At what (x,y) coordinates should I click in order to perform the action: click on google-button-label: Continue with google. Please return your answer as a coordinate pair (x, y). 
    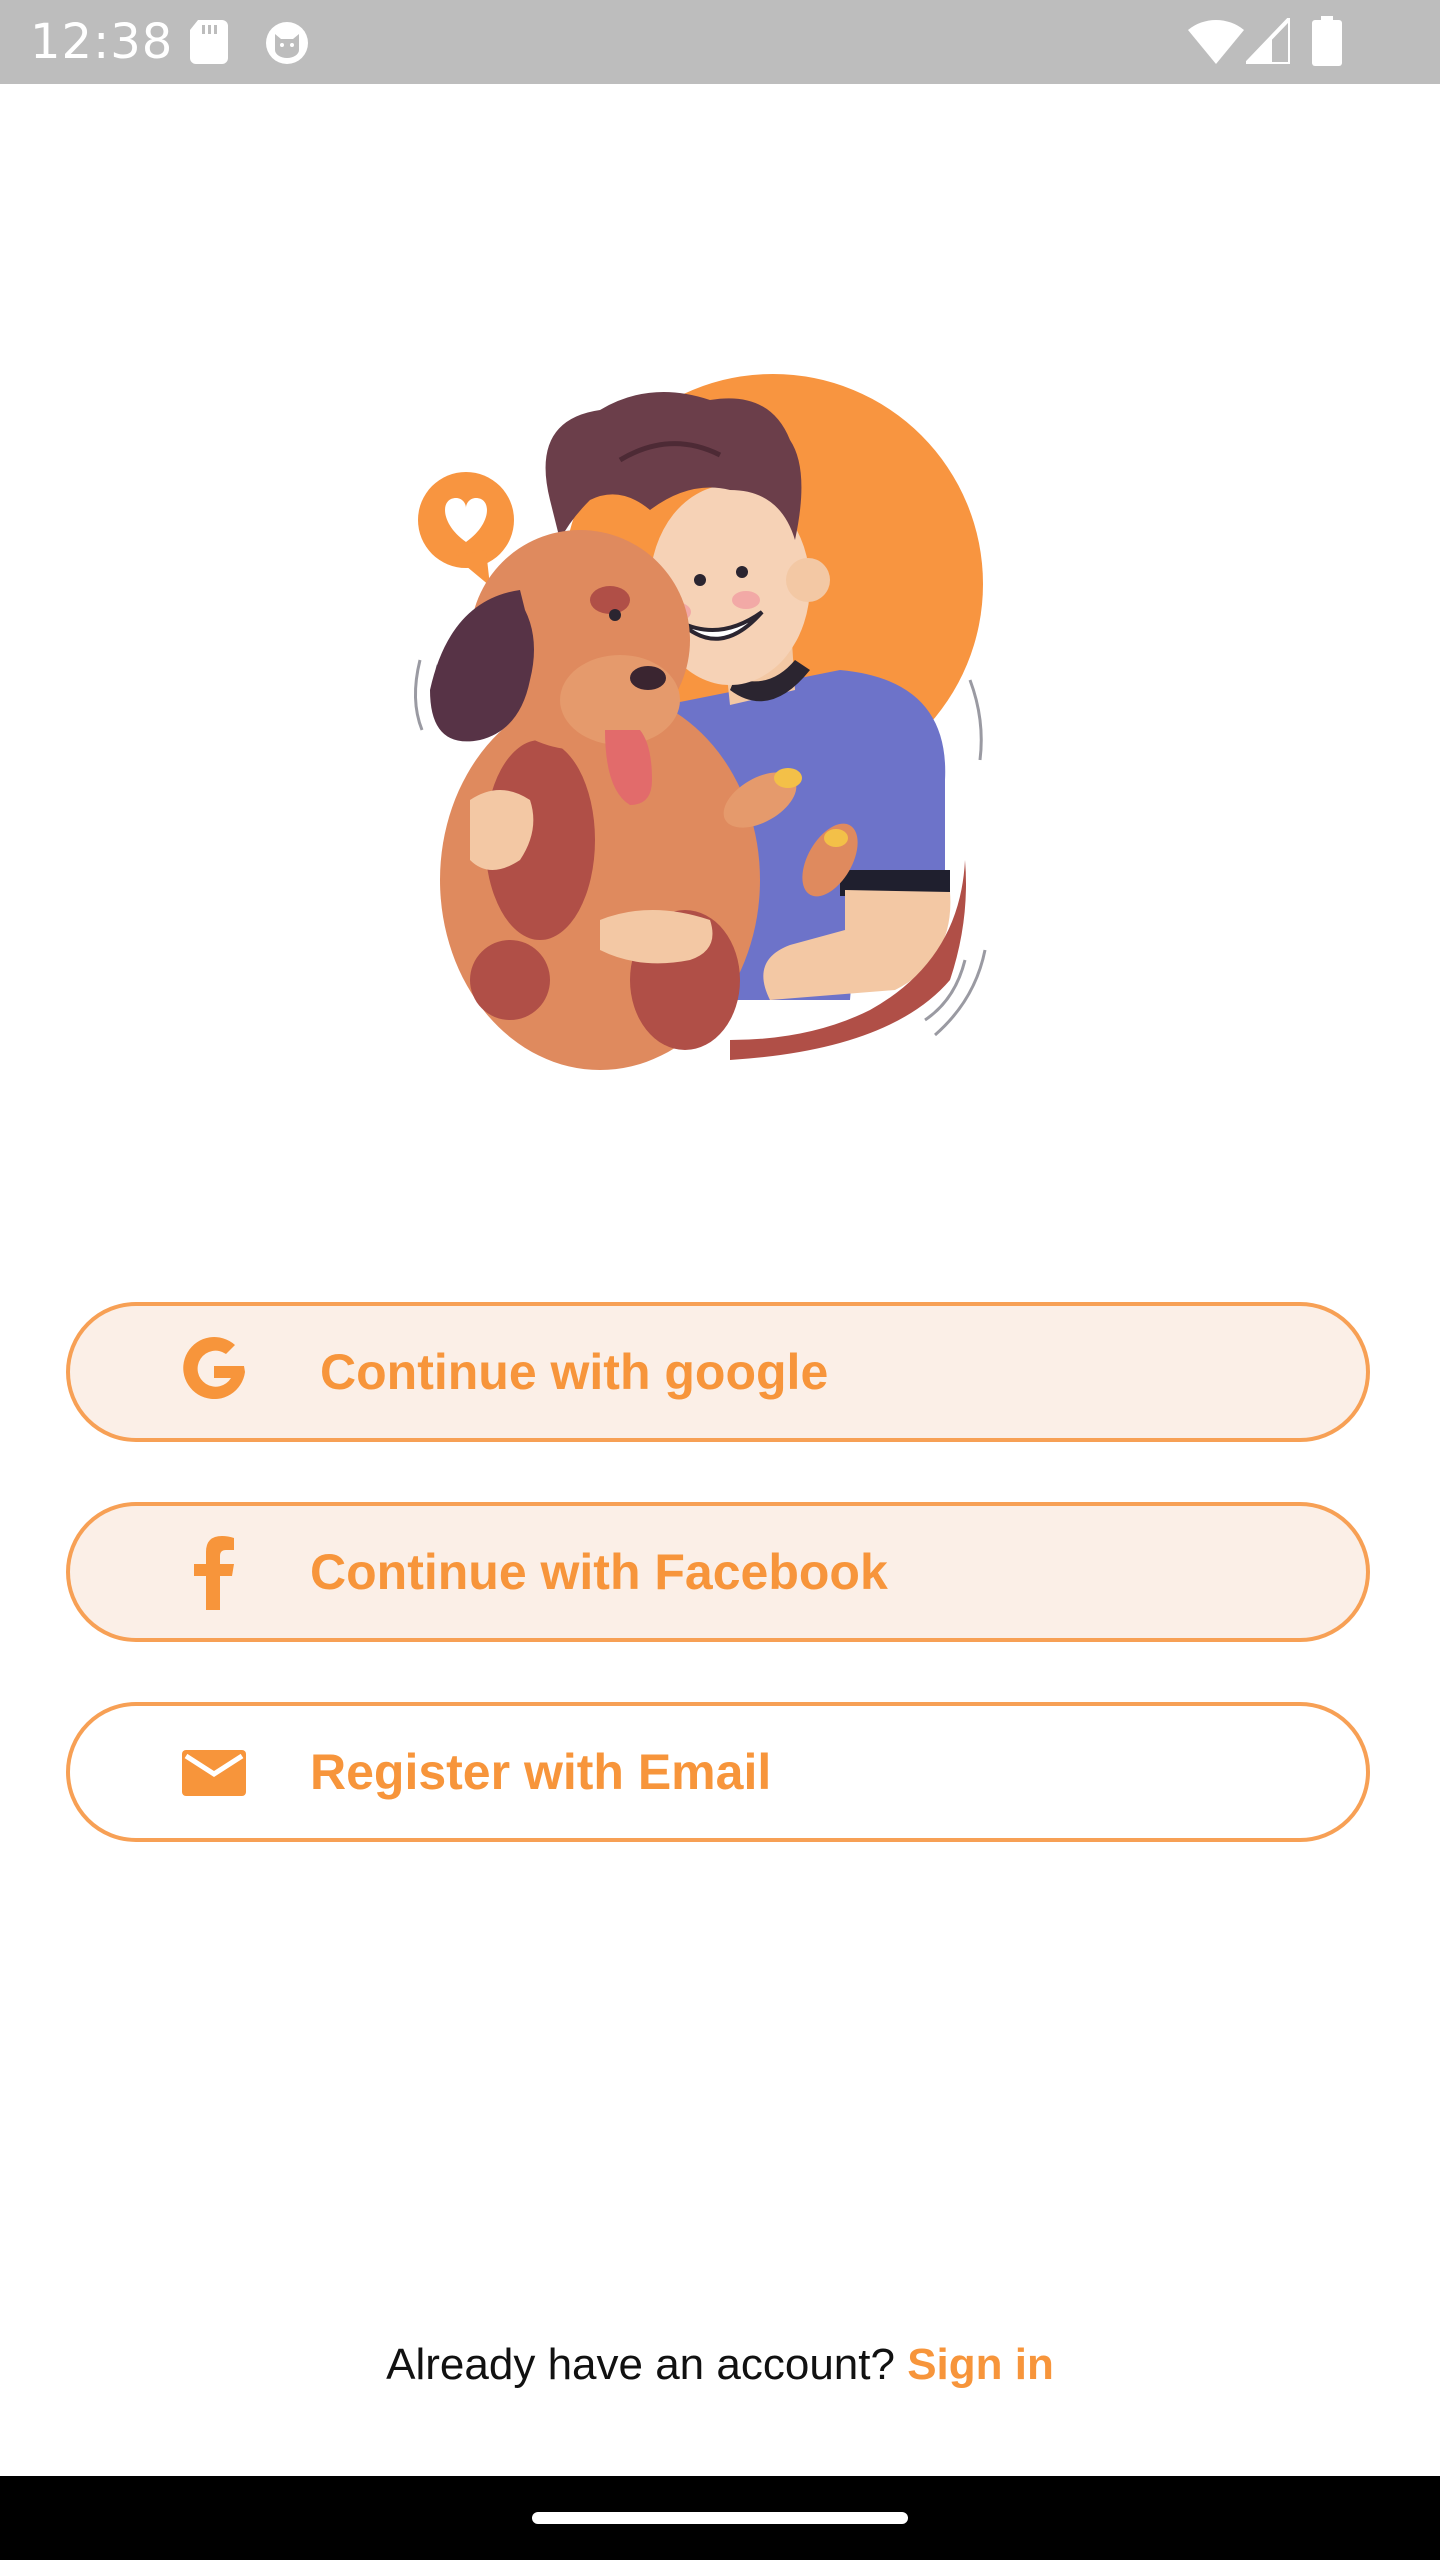
    Looking at the image, I should click on (574, 1372).